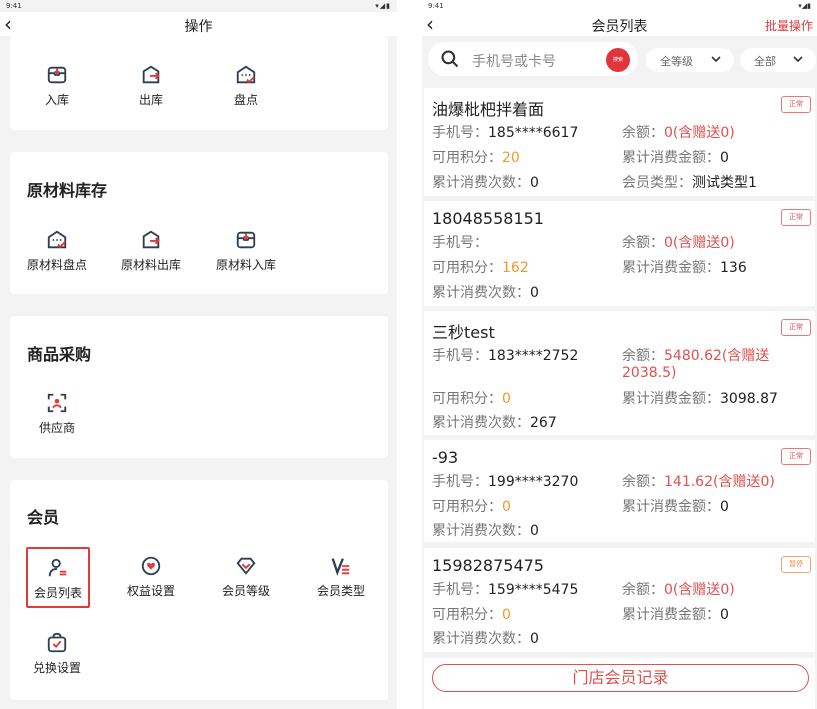 The width and height of the screenshot is (817, 709). I want to click on store-member-records-button: 门店会员记录, so click(620, 678).